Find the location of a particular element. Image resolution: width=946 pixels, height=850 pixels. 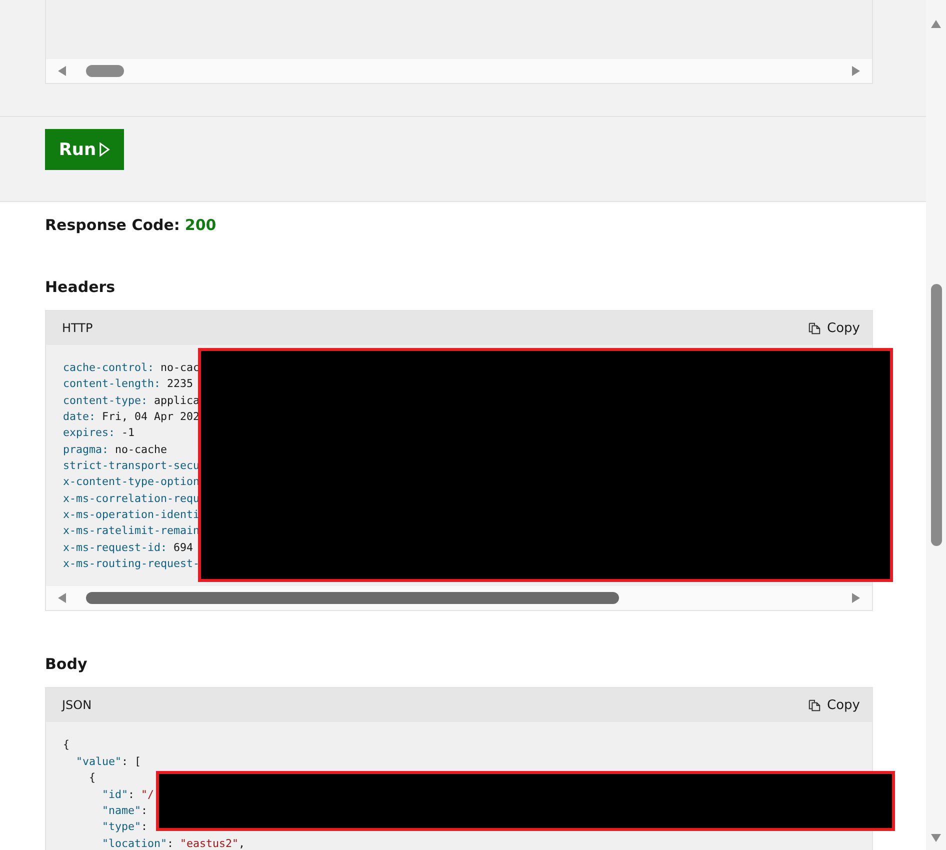

language-label: JSON is located at coordinates (77, 705).